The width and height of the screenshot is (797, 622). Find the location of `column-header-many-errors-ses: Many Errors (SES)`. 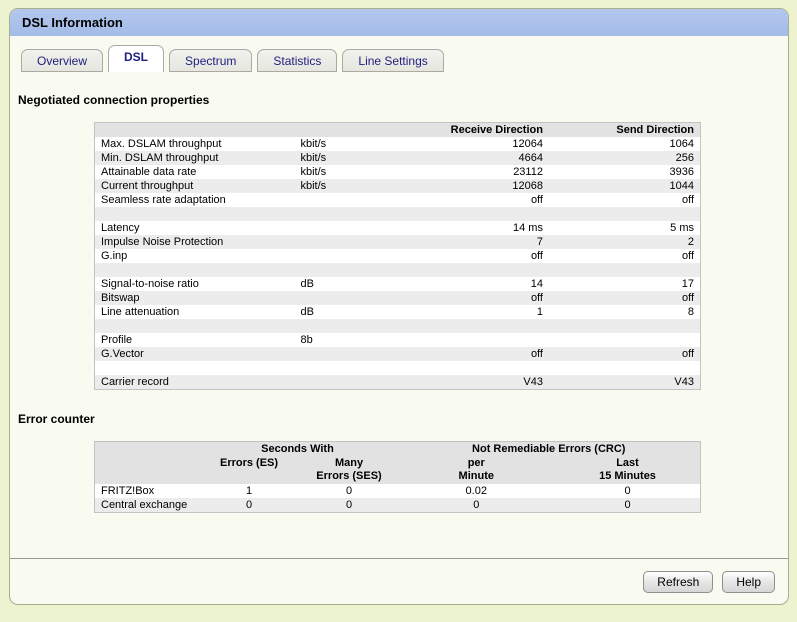

column-header-many-errors-ses: Many Errors (SES) is located at coordinates (349, 469).